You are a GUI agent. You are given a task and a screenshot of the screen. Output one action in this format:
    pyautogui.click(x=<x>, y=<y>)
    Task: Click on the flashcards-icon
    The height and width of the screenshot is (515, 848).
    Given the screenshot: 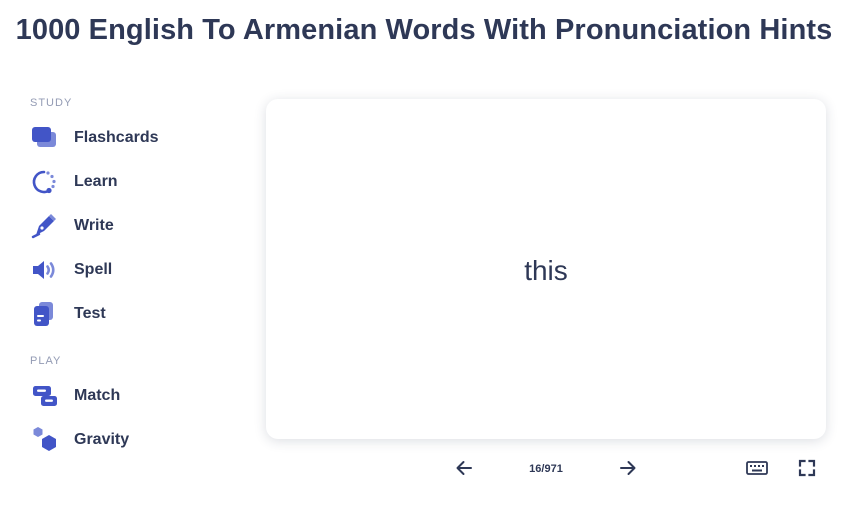 What is the action you would take?
    pyautogui.click(x=46, y=138)
    